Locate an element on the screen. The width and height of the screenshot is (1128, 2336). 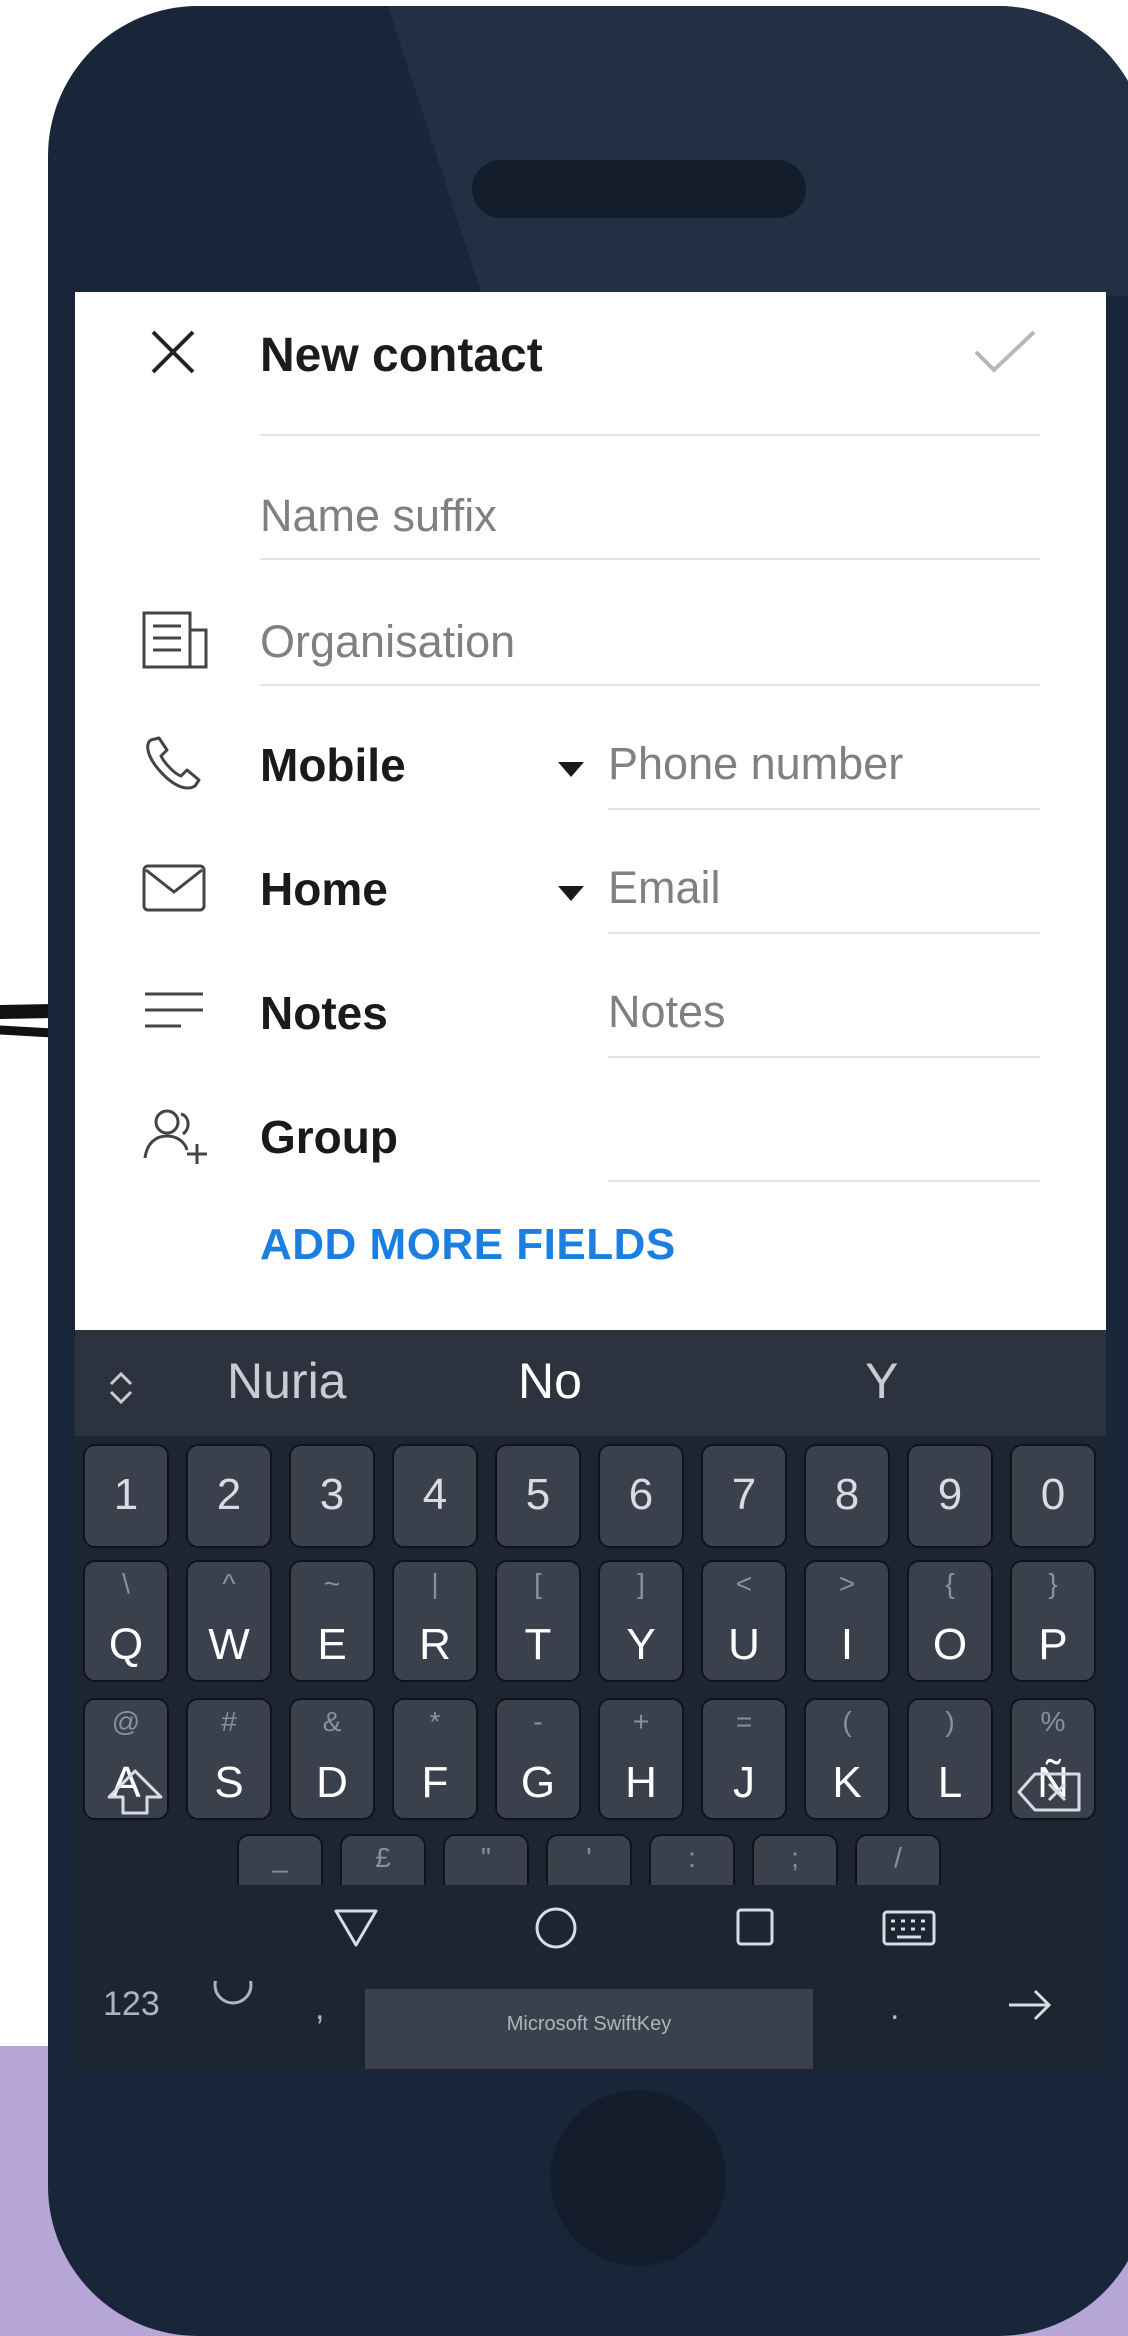
back-nav-icon is located at coordinates (356, 1928).